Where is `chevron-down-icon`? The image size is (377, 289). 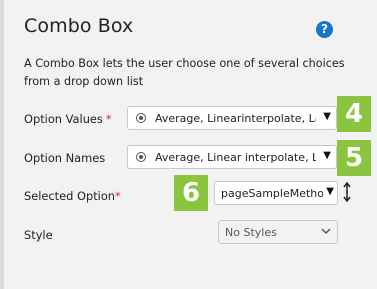 chevron-down-icon is located at coordinates (326, 231).